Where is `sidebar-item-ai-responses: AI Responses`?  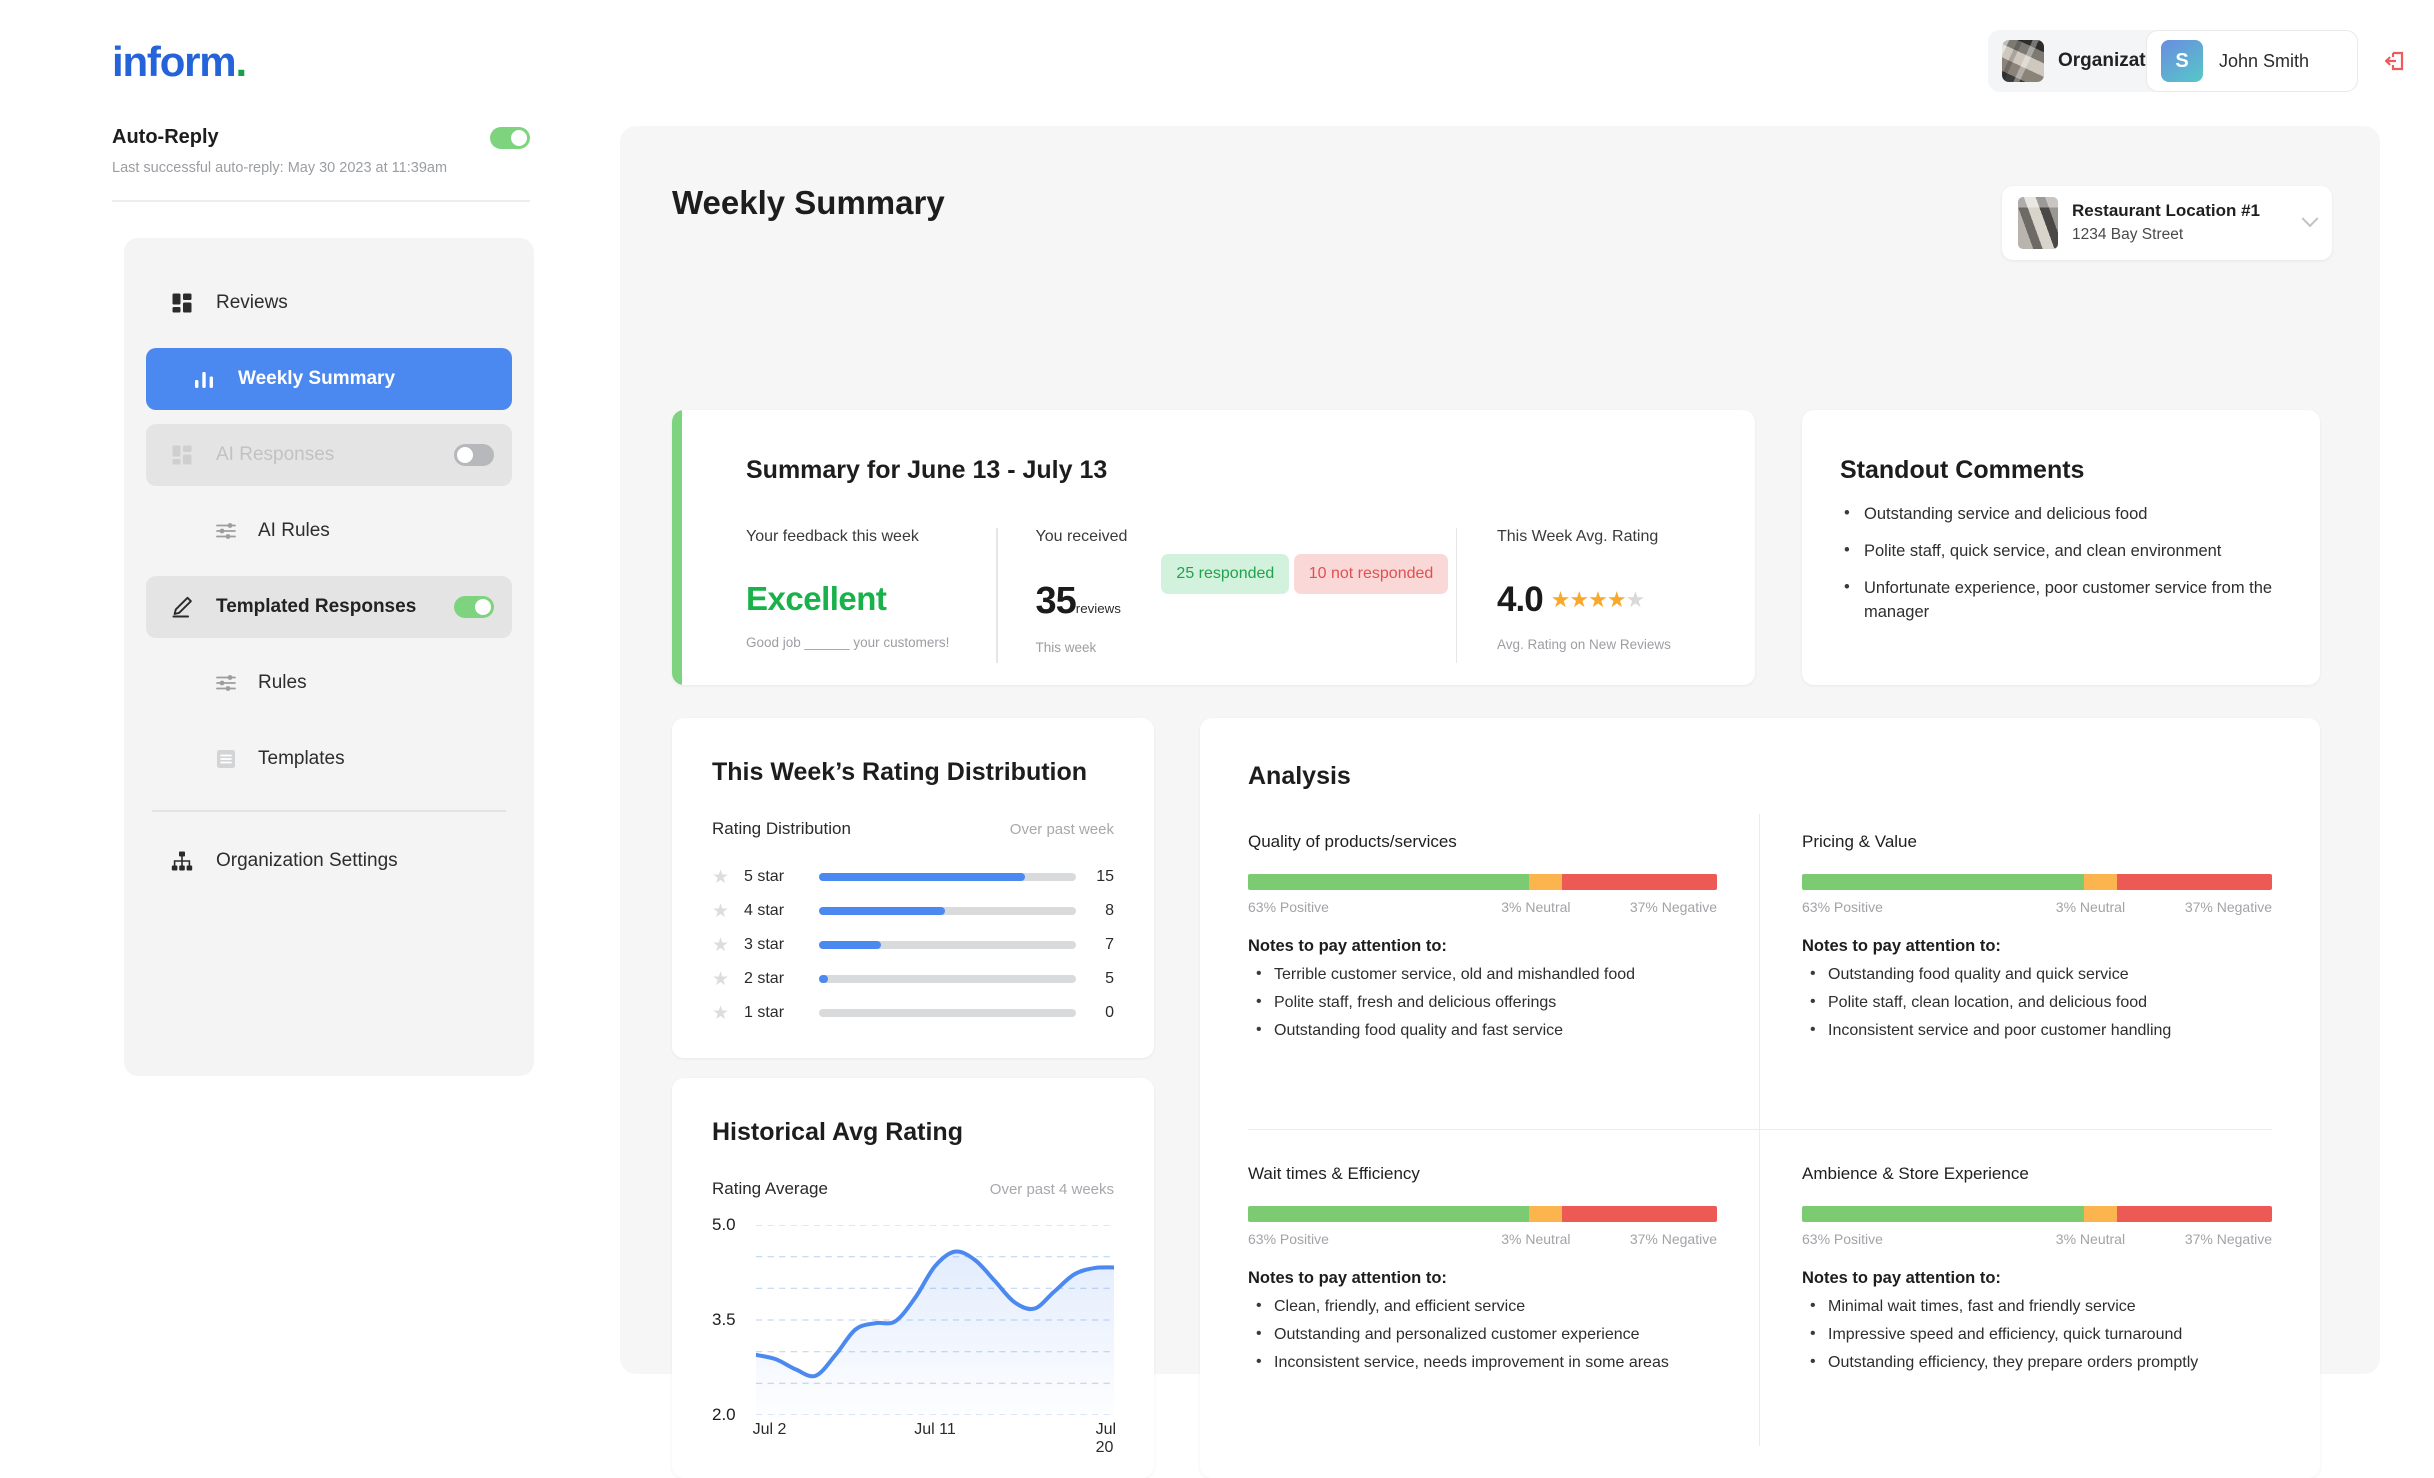
sidebar-item-ai-responses: AI Responses is located at coordinates (329, 455).